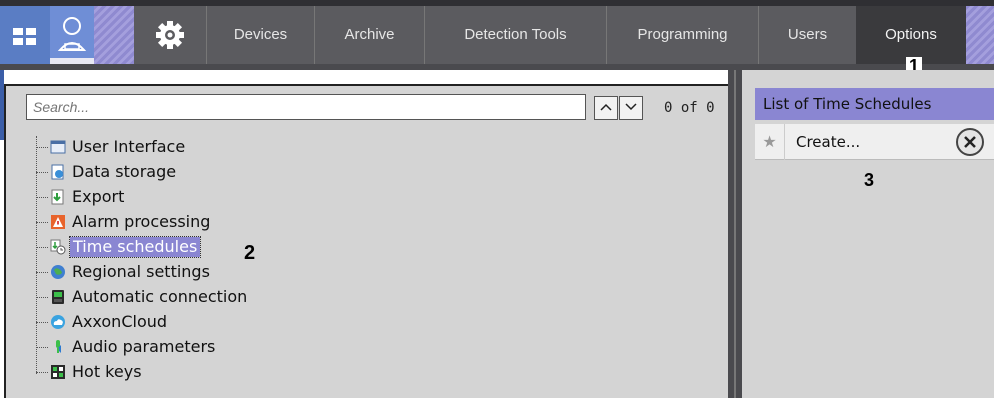  What do you see at coordinates (689, 108) in the screenshot?
I see `search-match-count: 0 of 0` at bounding box center [689, 108].